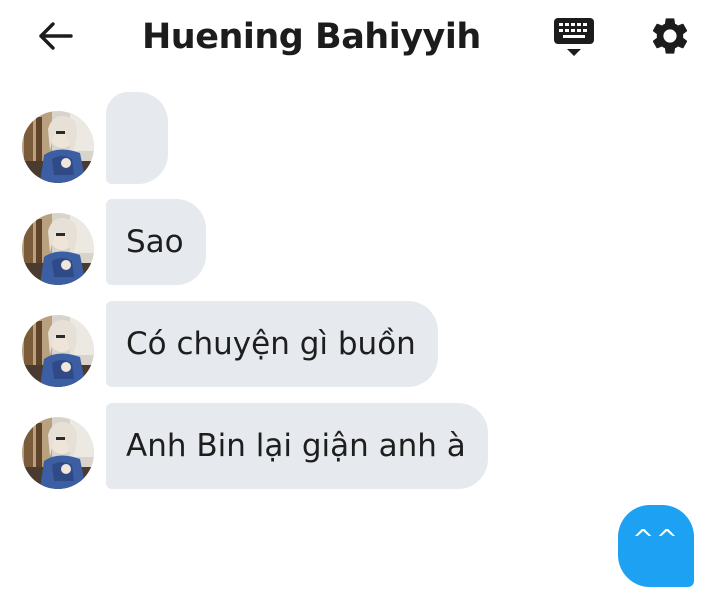  I want to click on keyboard-icon, so click(574, 37).